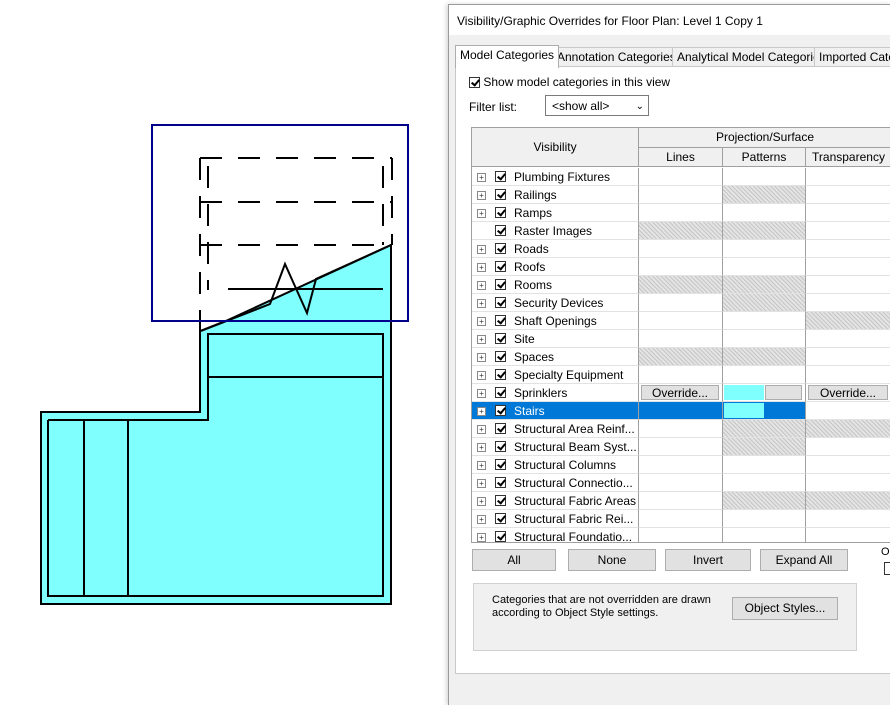 The width and height of the screenshot is (890, 705). What do you see at coordinates (681, 157) in the screenshot?
I see `column-header-lines: Lines` at bounding box center [681, 157].